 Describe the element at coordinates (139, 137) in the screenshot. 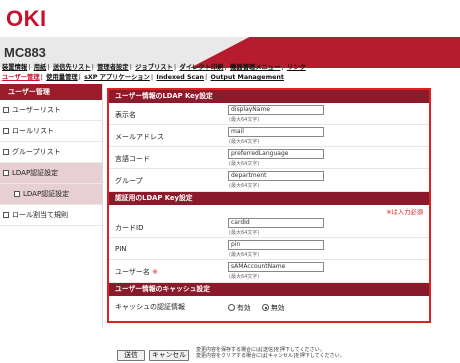

I see `field-label: メールアドレス` at that location.